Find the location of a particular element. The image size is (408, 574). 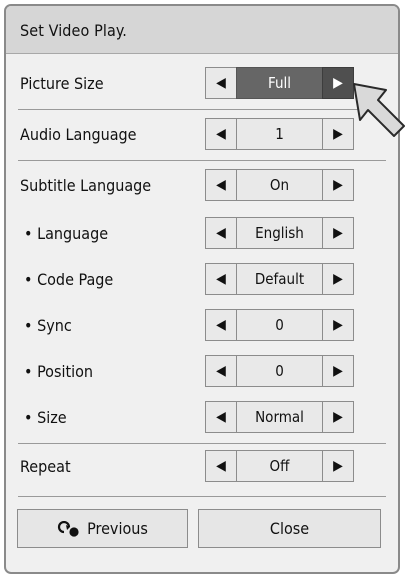

subtitle-language-sub-value: English is located at coordinates (279, 233).